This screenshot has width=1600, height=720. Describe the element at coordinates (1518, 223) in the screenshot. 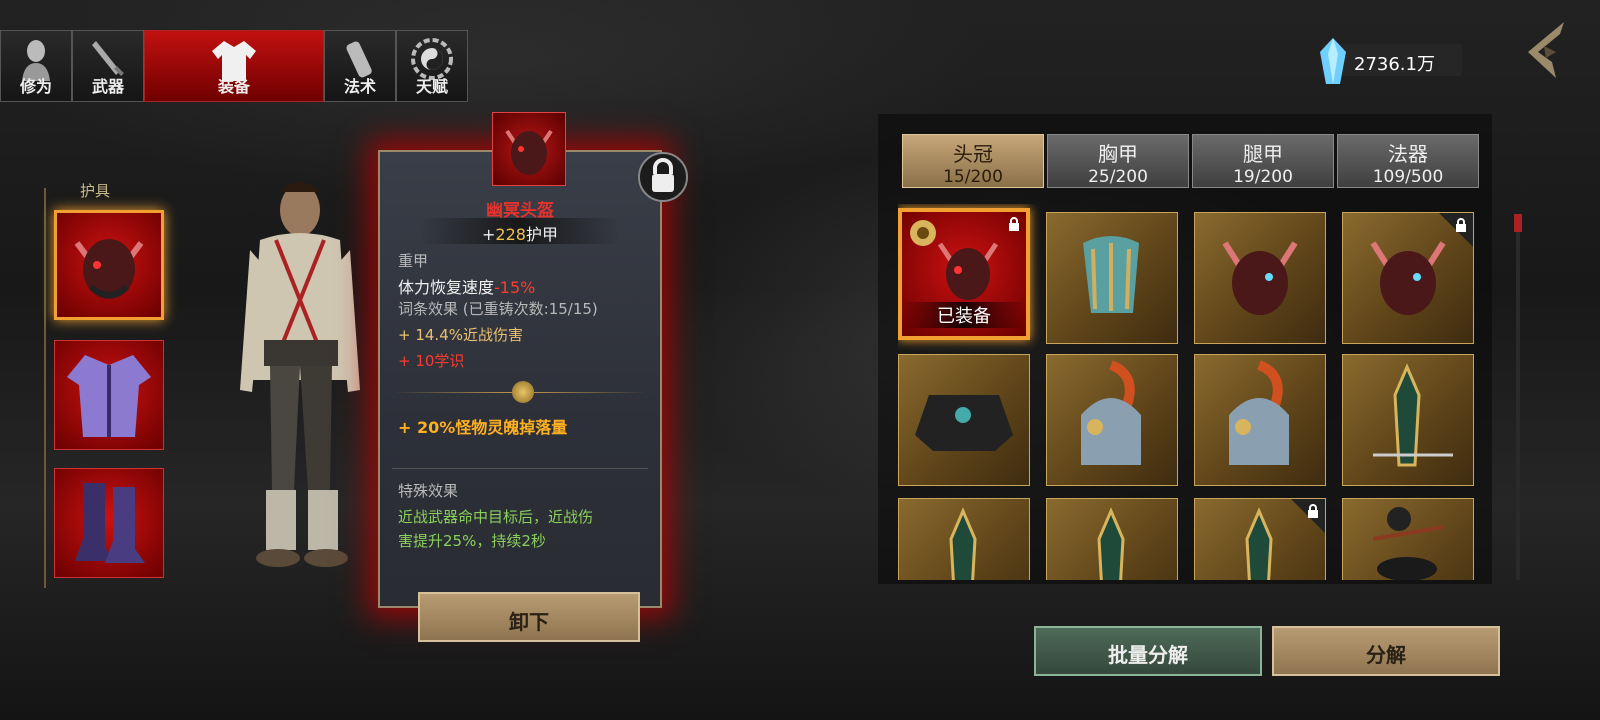

I see `inventory-scrollbar-thumb` at that location.